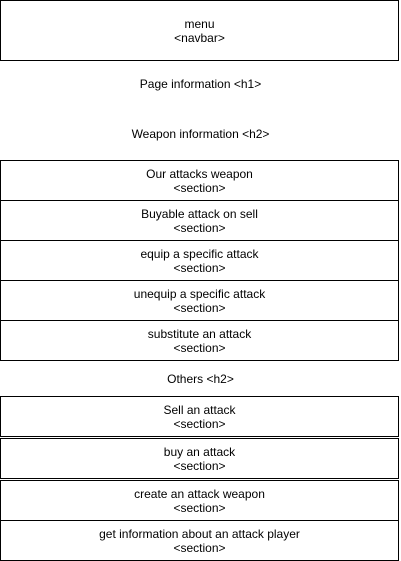 This screenshot has height=561, width=401. I want to click on other-section-create-weapon: create an attack weapon <section>, so click(199, 500).